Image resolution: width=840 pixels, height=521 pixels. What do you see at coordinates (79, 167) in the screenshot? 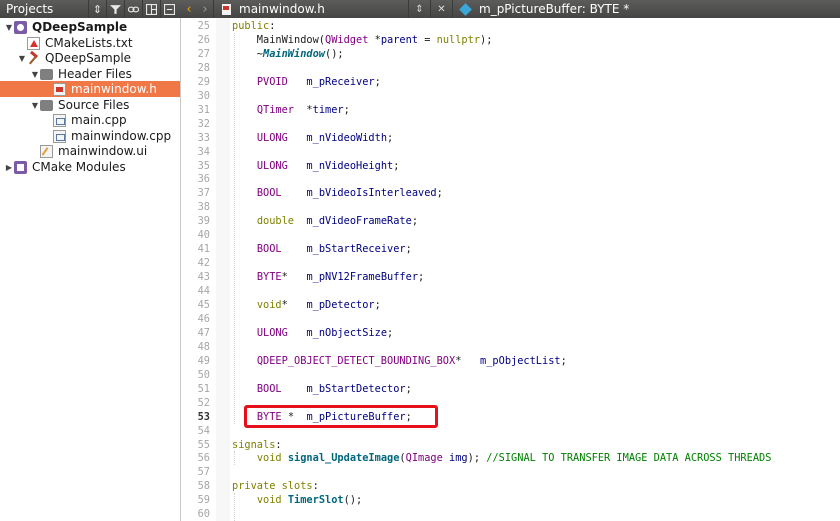
I see `tree-item-label: CMake Modules` at bounding box center [79, 167].